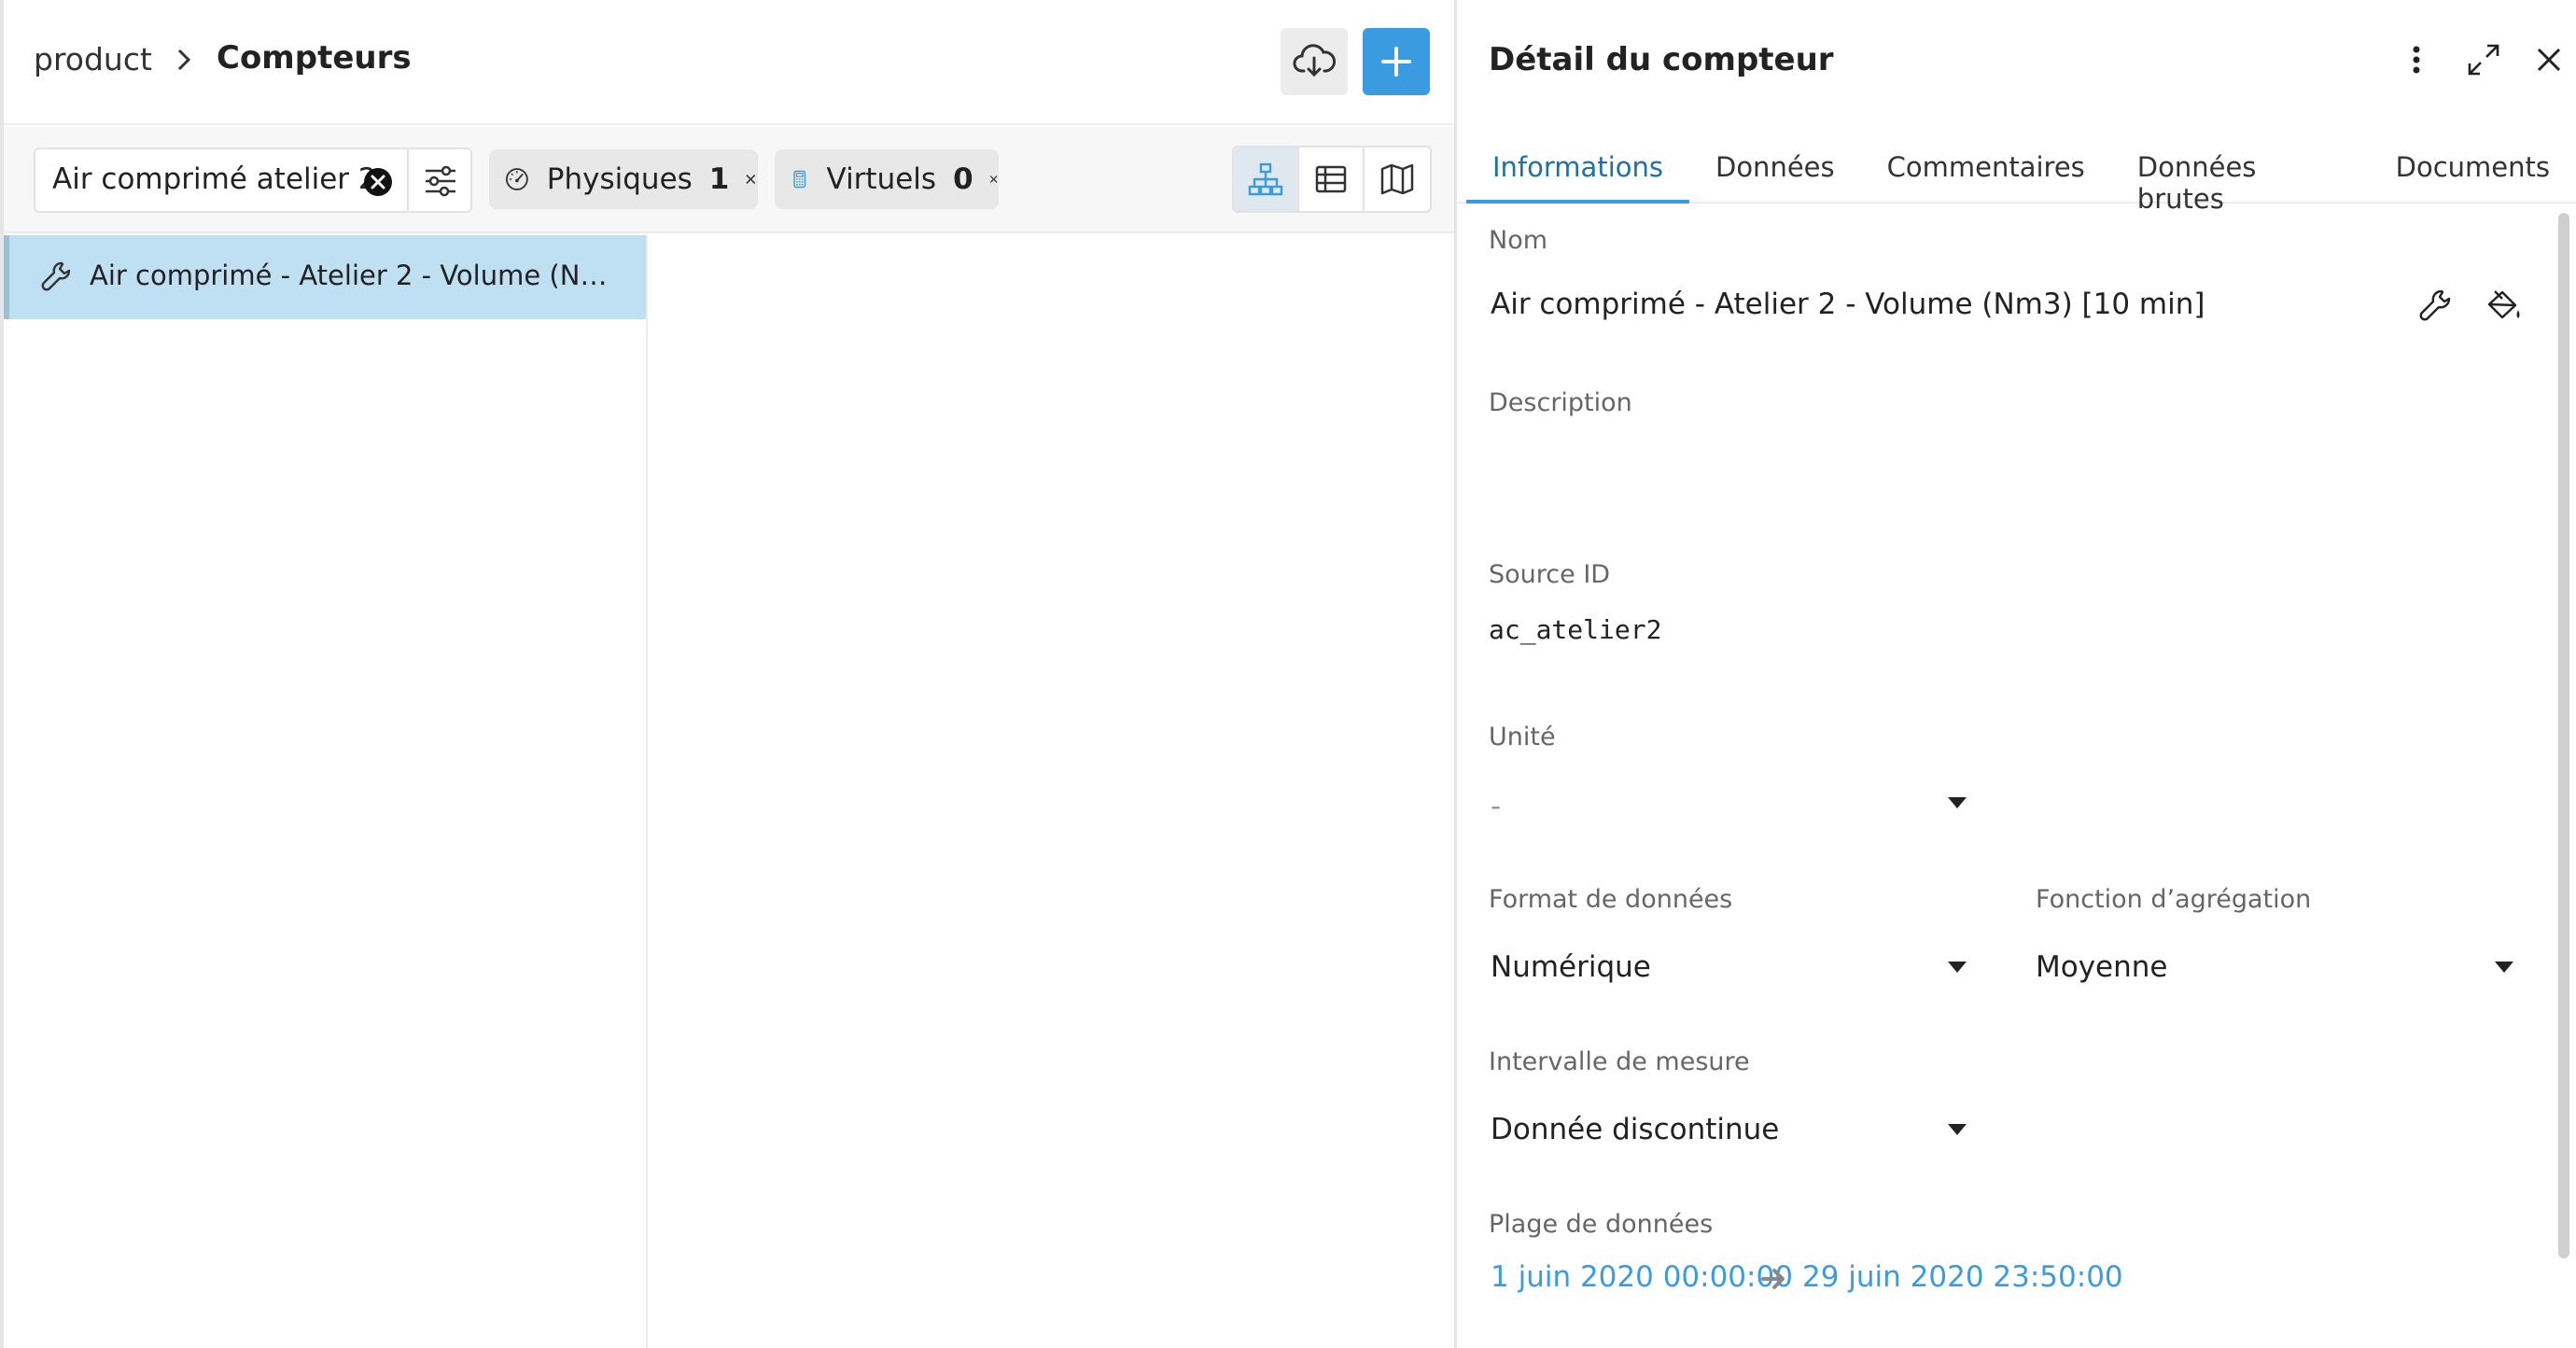 The height and width of the screenshot is (1348, 2576). I want to click on aggregation-select: Moyenne, so click(2102, 967).